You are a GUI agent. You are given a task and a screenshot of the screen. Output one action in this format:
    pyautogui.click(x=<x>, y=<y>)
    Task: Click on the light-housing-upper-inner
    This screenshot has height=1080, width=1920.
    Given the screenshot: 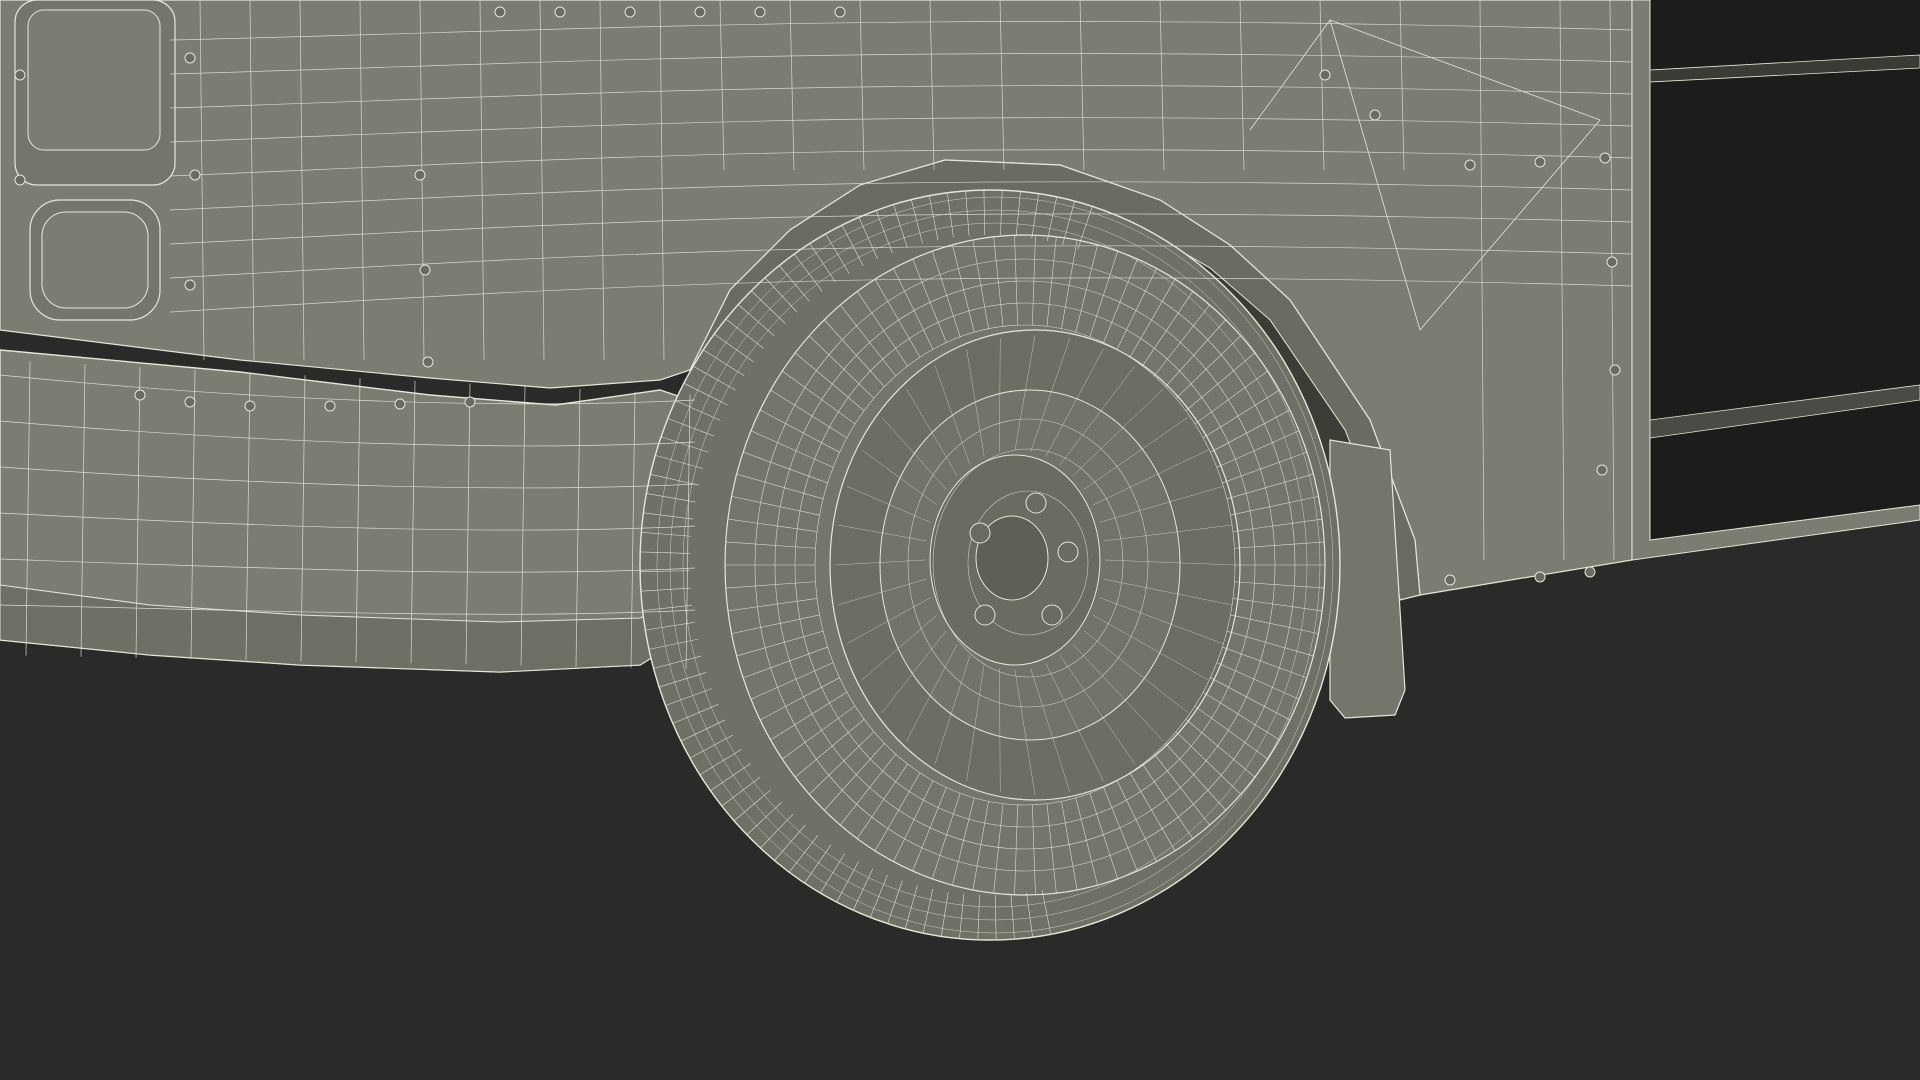 What is the action you would take?
    pyautogui.click(x=94, y=80)
    